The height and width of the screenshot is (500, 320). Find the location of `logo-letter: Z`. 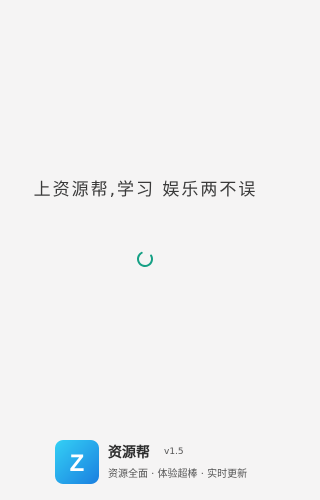

logo-letter: Z is located at coordinates (77, 463).